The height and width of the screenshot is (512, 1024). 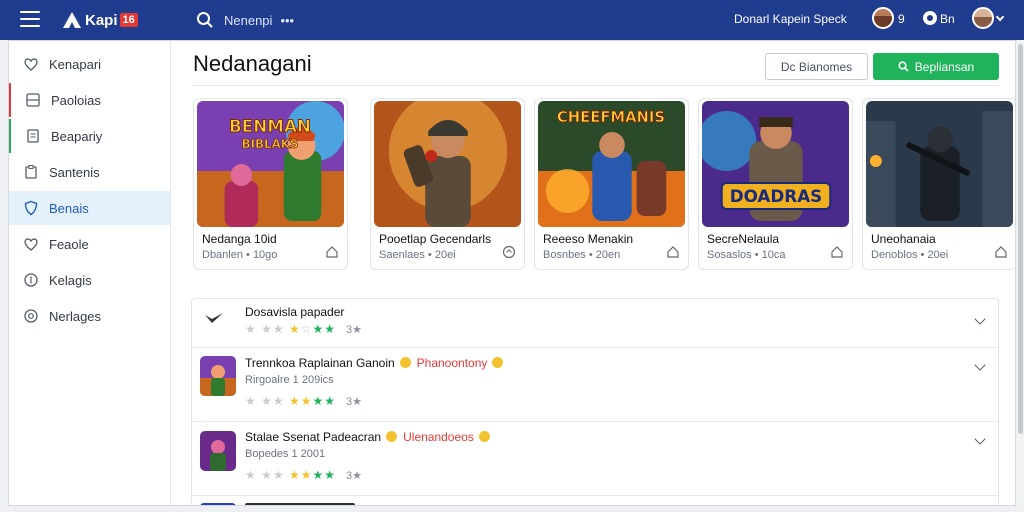 I want to click on brand-badge: 16, so click(x=128, y=20).